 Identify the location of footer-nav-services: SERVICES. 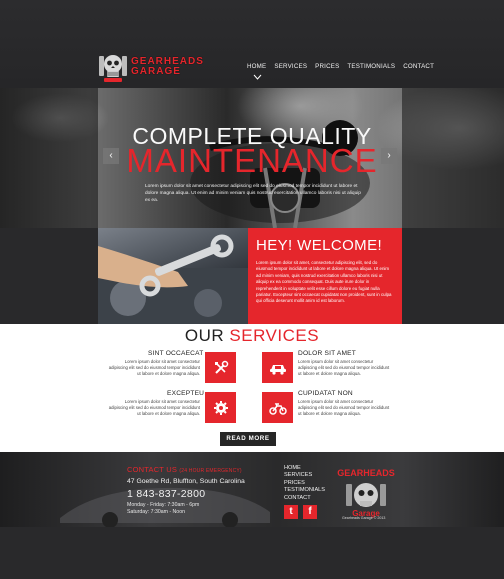
(304, 475).